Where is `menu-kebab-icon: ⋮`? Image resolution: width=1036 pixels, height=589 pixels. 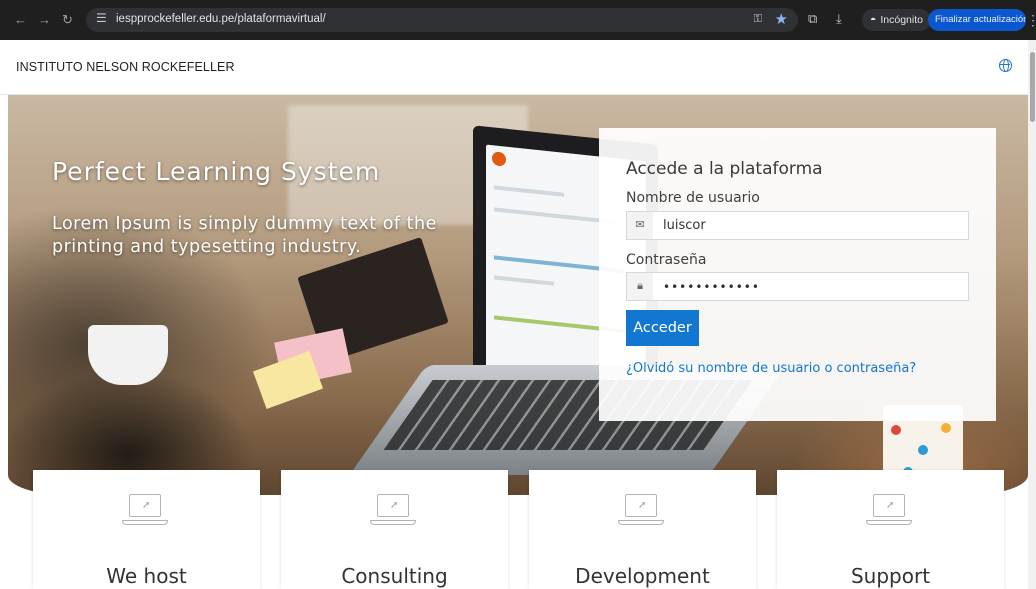
menu-kebab-icon: ⋮ is located at coordinates (1031, 20).